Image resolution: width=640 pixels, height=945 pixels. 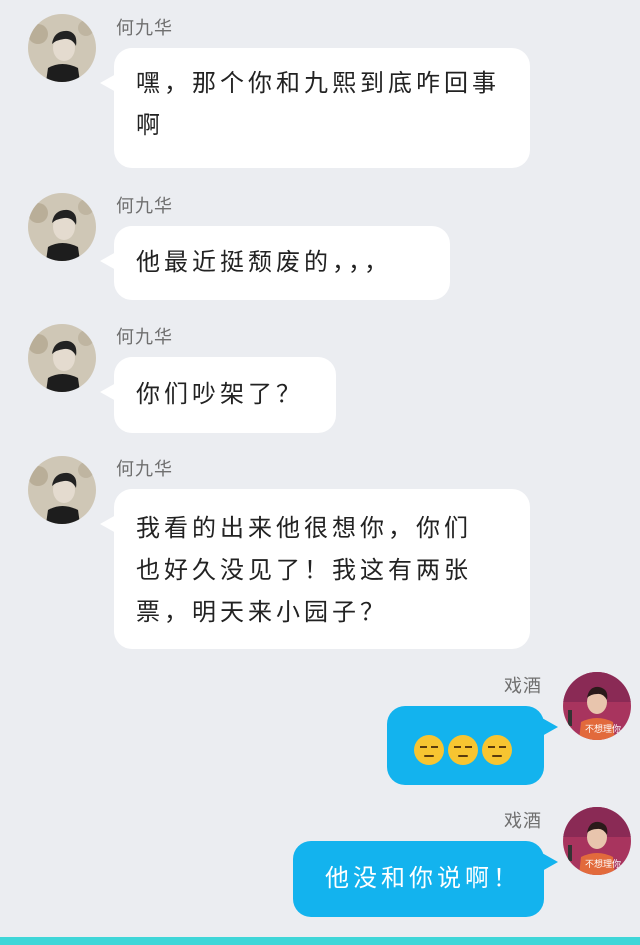 I want to click on bottom-bar, so click(x=320, y=941).